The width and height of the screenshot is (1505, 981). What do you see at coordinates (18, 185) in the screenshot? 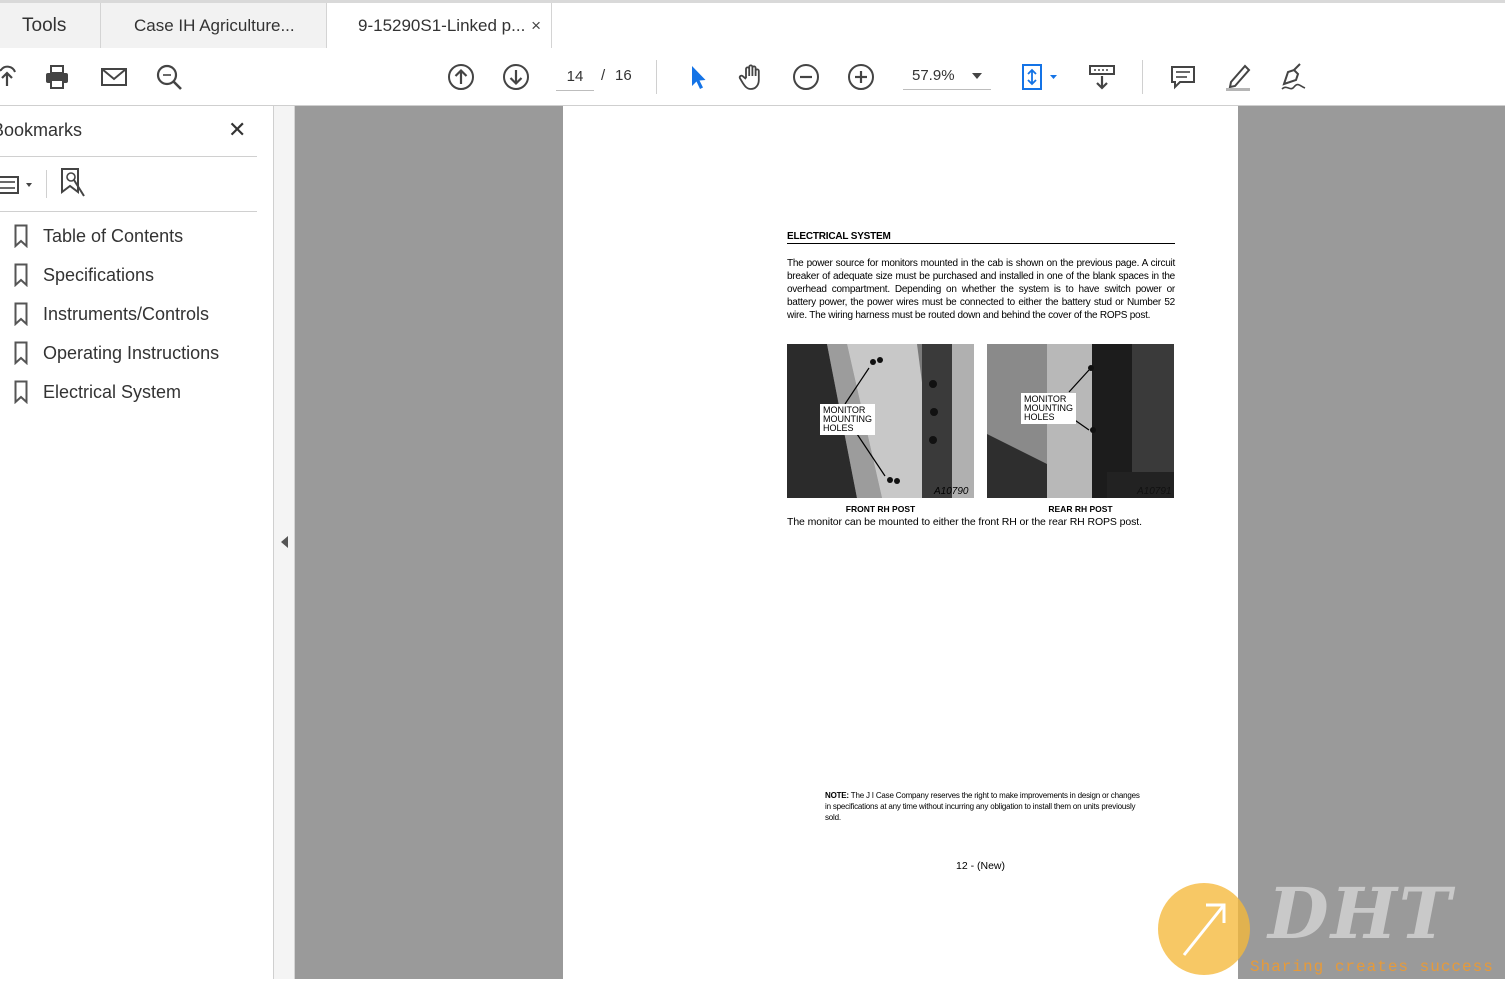
I see `bookmark-options-icon` at bounding box center [18, 185].